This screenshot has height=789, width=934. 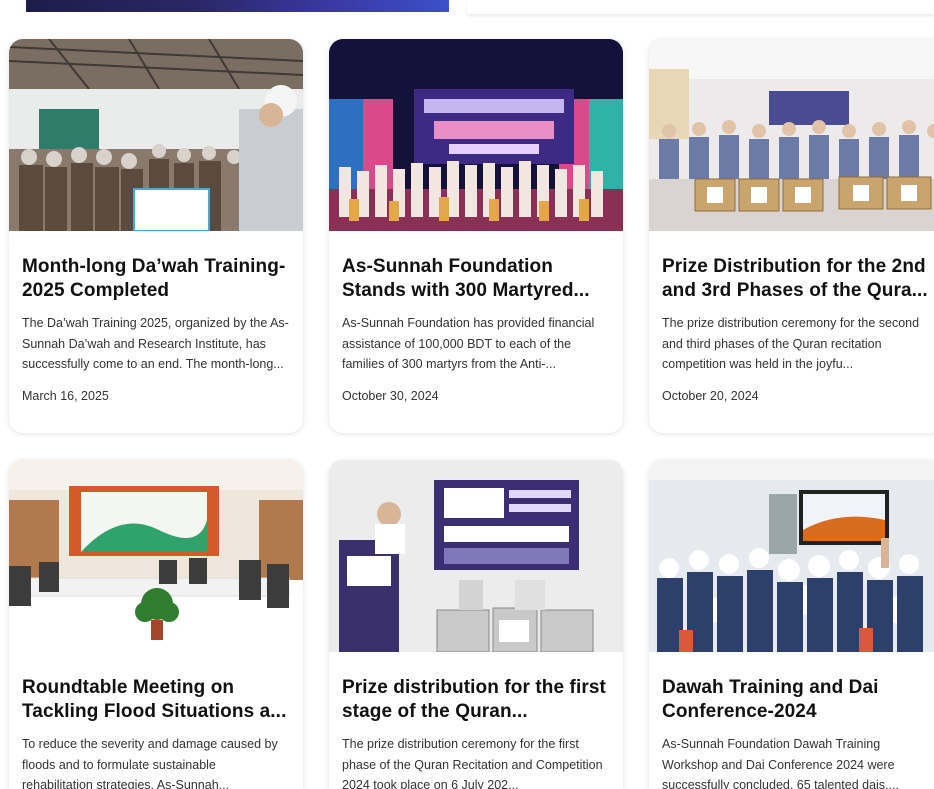 I want to click on news-card-date: March 16, 2025, so click(x=65, y=396).